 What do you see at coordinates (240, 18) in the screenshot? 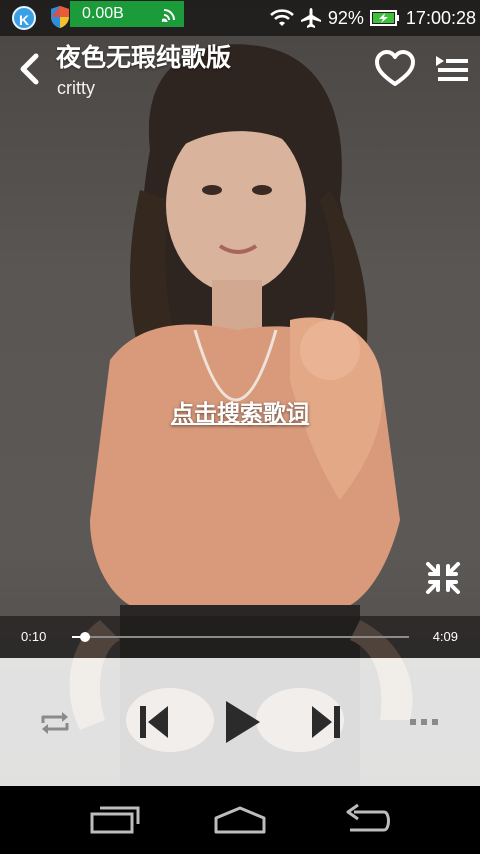
I see `status-bar: K 0.00B 92% 17:00:28` at bounding box center [240, 18].